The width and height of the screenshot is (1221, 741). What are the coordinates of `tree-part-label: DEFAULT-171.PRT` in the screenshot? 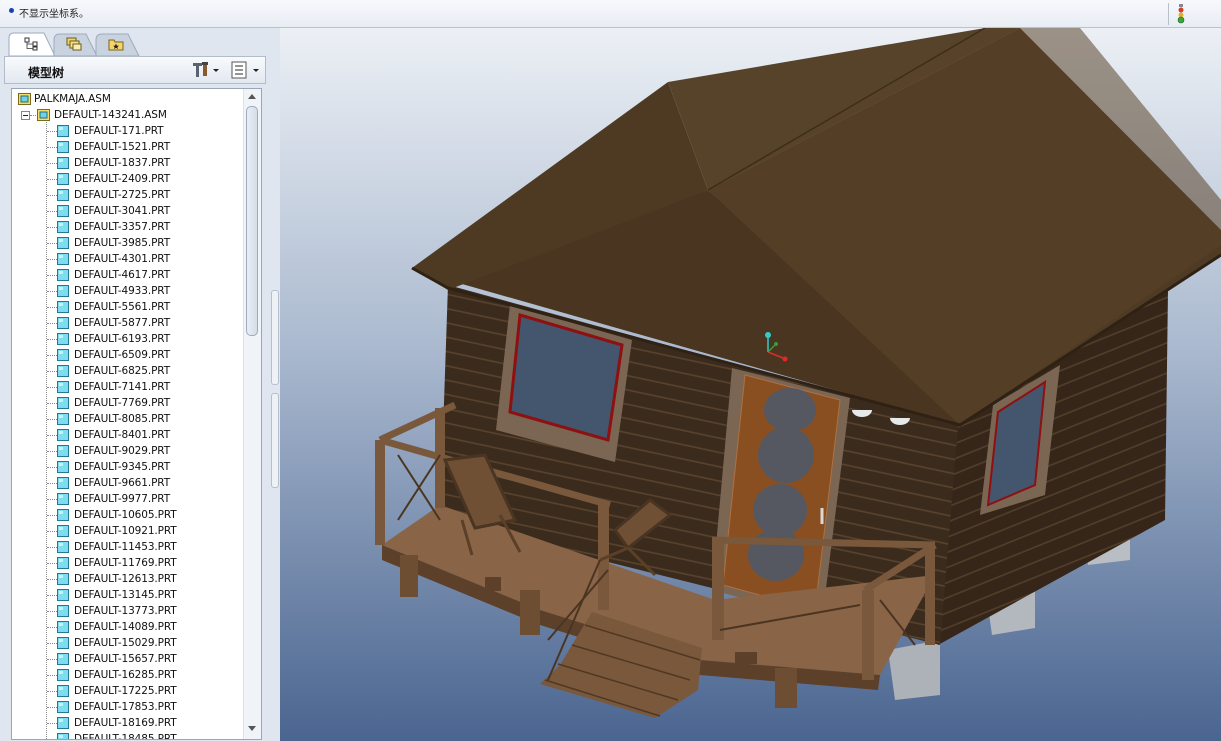 It's located at (119, 131).